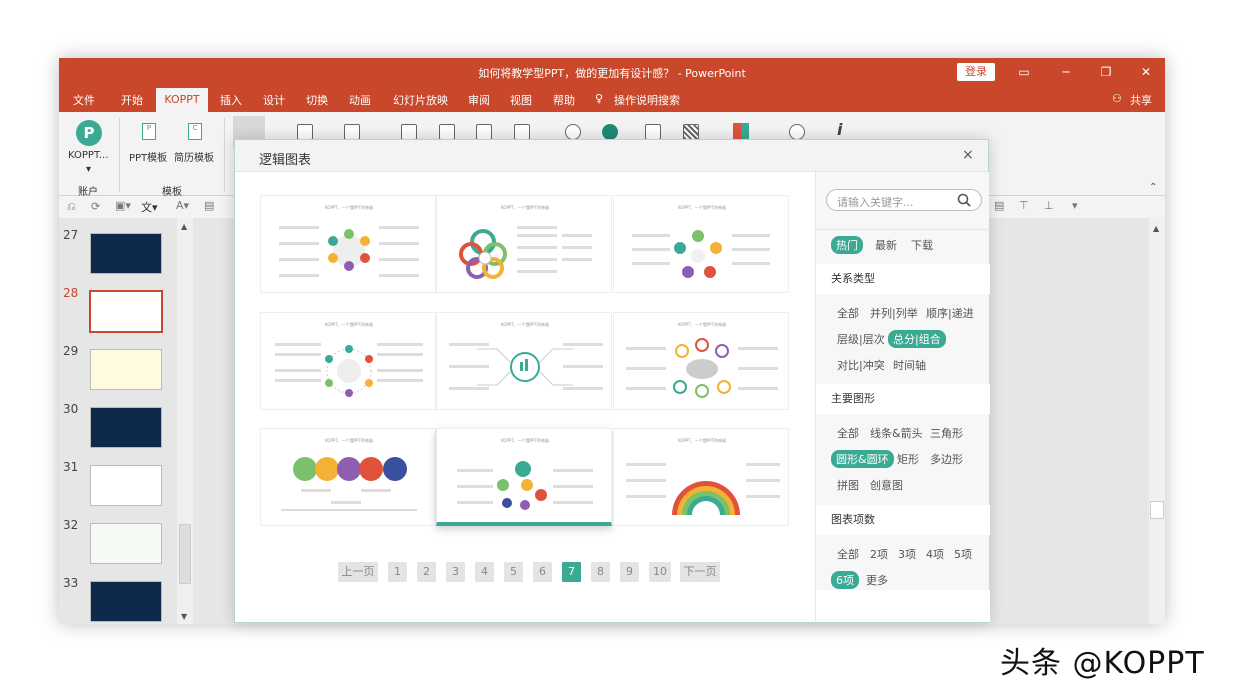 The height and width of the screenshot is (694, 1240). Describe the element at coordinates (999, 205) in the screenshot. I see `align-icon: ▤` at that location.